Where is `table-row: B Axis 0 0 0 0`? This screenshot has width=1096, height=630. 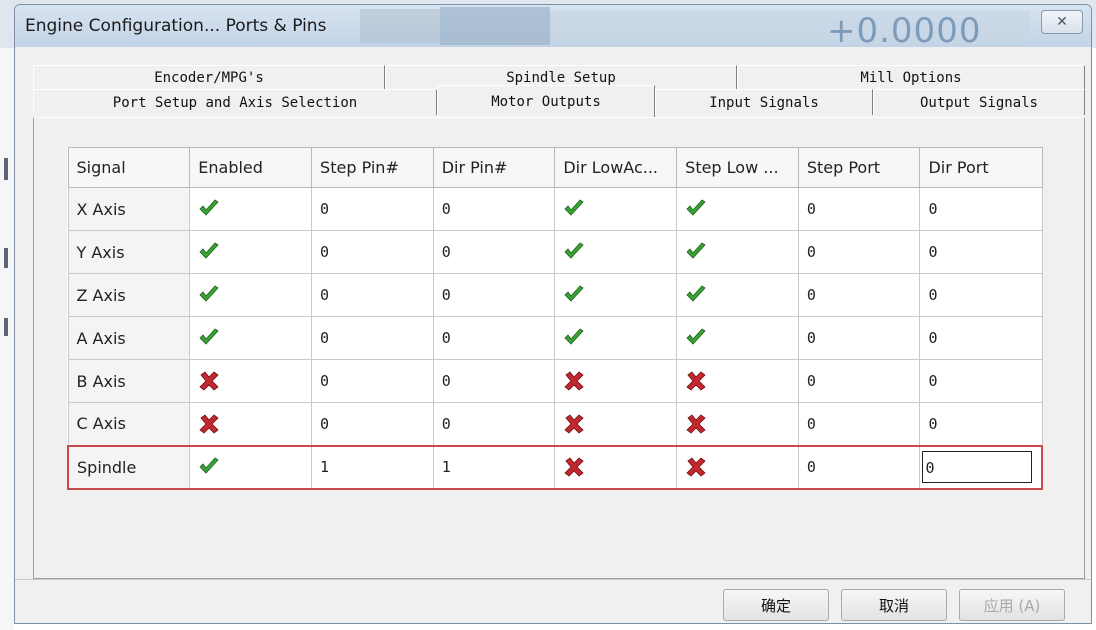
table-row: B Axis 0 0 0 0 is located at coordinates (555, 381).